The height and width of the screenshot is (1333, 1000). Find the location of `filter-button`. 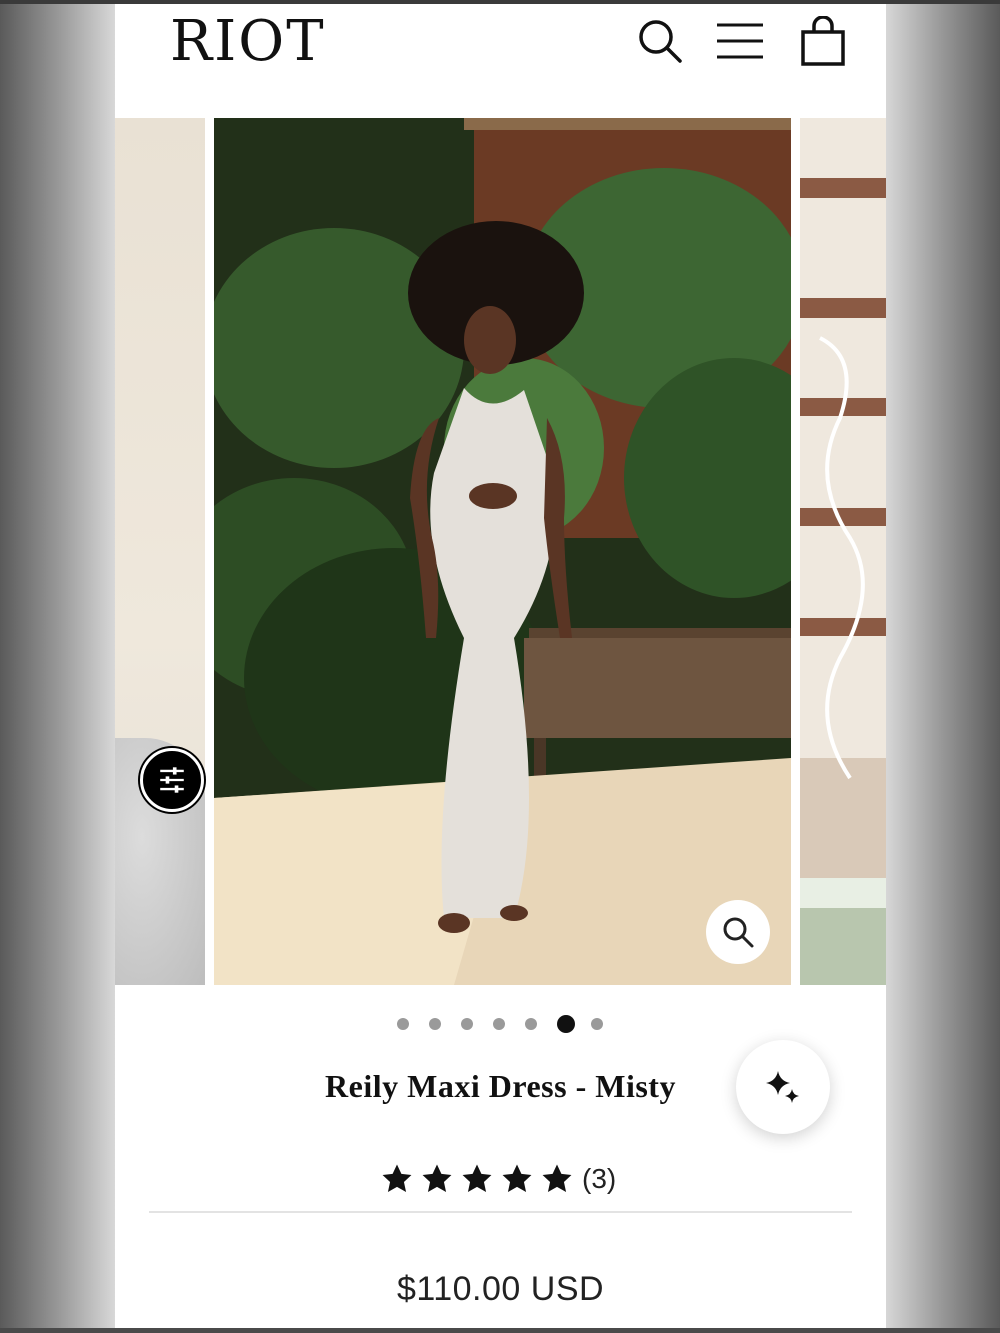

filter-button is located at coordinates (172, 780).